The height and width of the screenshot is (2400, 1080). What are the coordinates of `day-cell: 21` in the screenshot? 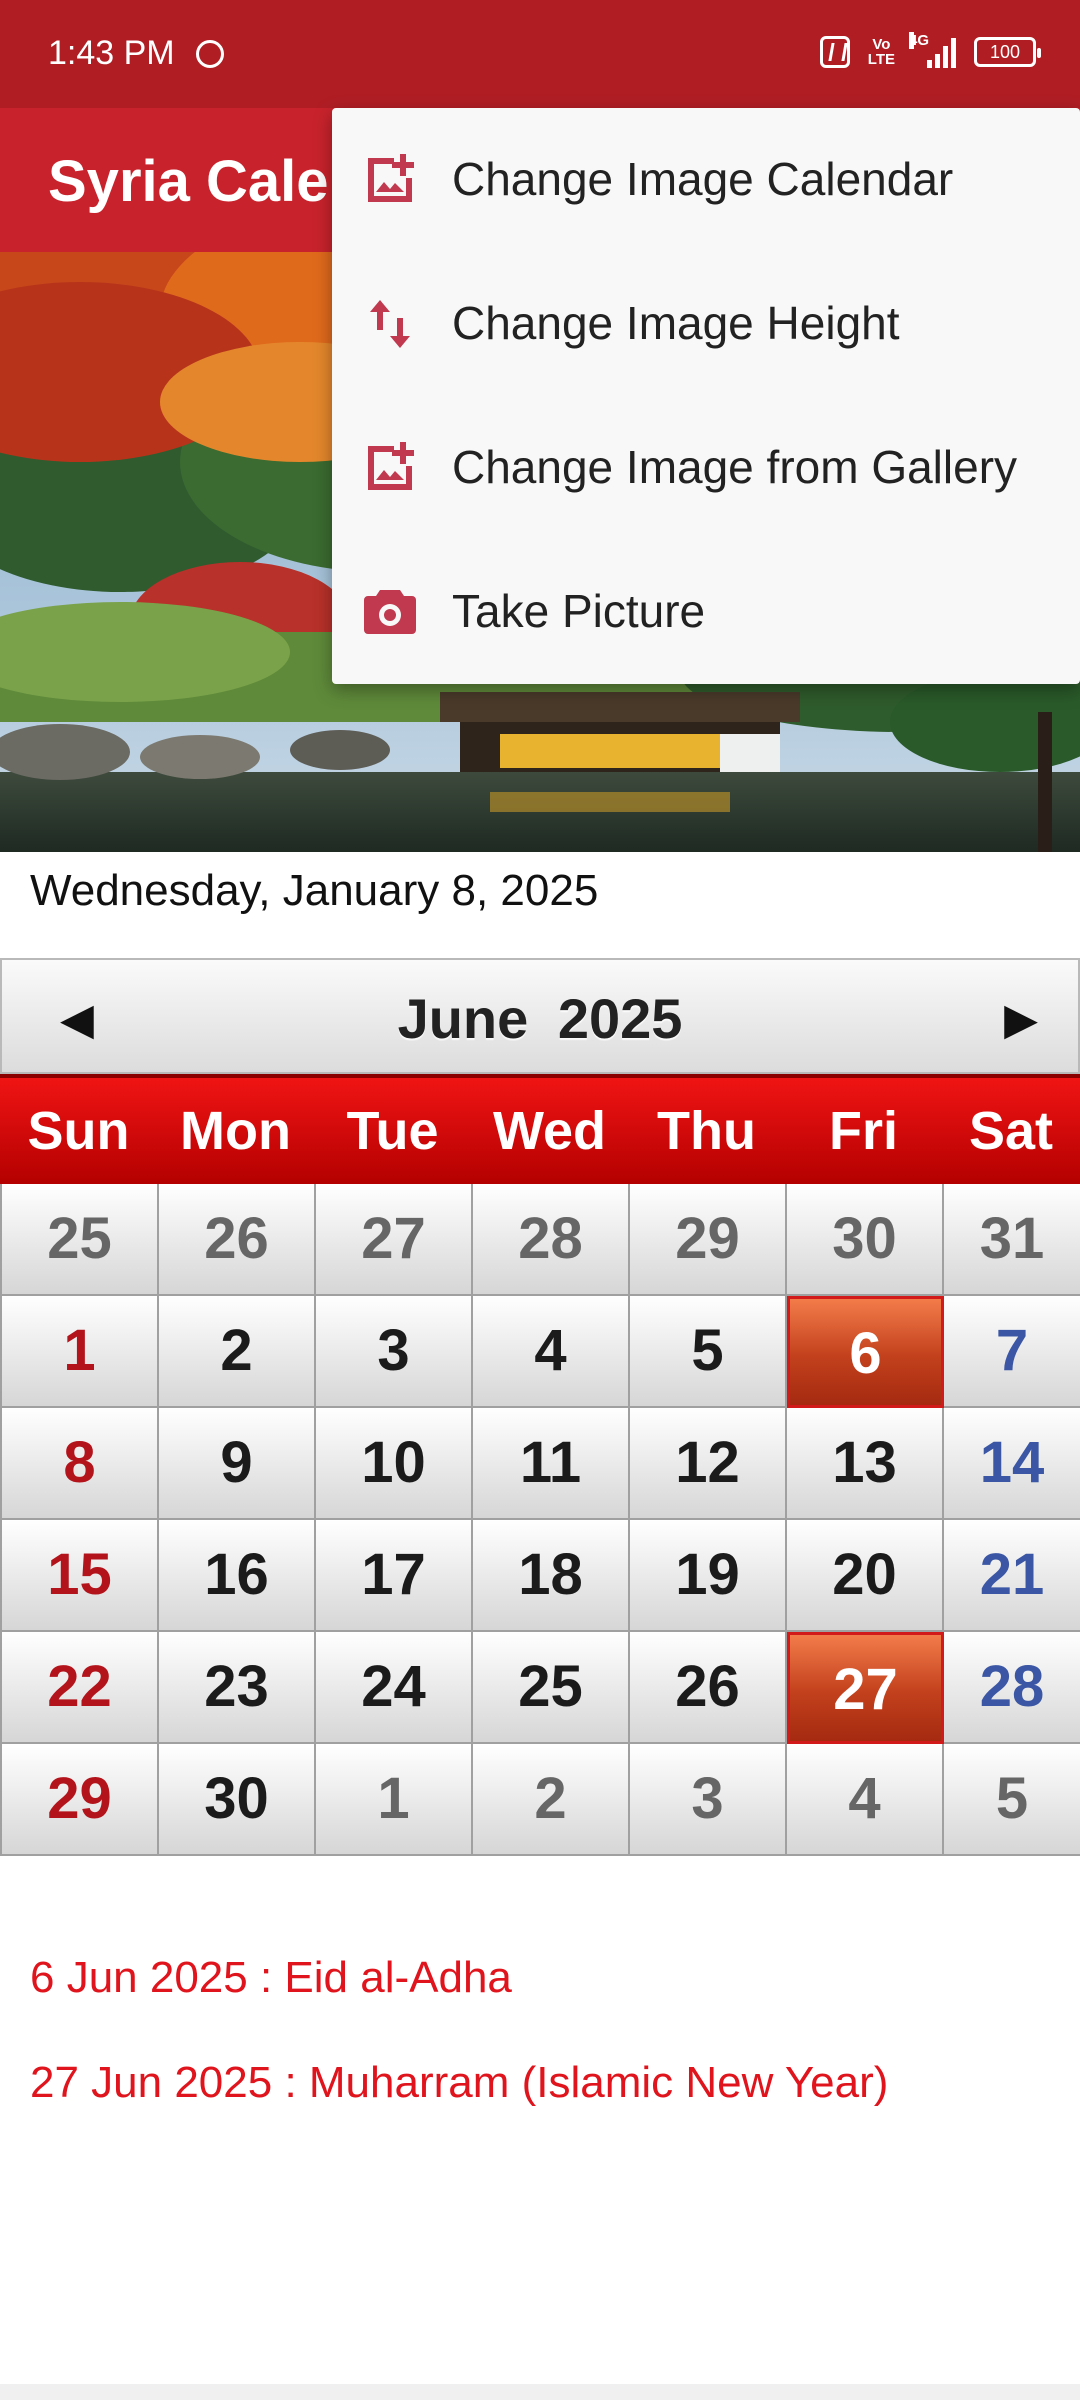 It's located at (1012, 1576).